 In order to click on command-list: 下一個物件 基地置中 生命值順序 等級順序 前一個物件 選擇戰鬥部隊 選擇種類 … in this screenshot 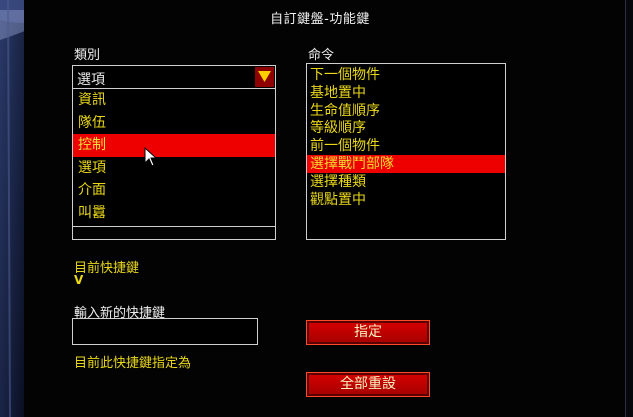, I will do `click(406, 151)`.